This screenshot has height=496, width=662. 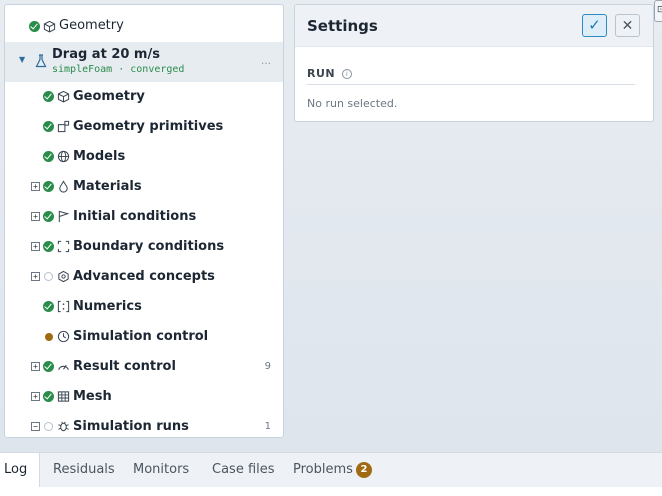 What do you see at coordinates (144, 27) in the screenshot?
I see `tree-item-top-geometry: Geometry` at bounding box center [144, 27].